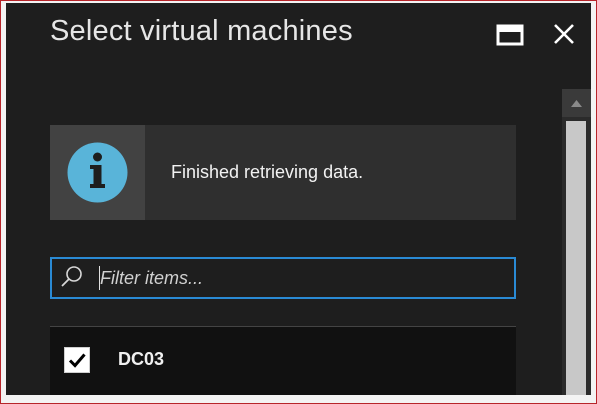 This screenshot has width=597, height=404. I want to click on vm-name: DC03, so click(141, 359).